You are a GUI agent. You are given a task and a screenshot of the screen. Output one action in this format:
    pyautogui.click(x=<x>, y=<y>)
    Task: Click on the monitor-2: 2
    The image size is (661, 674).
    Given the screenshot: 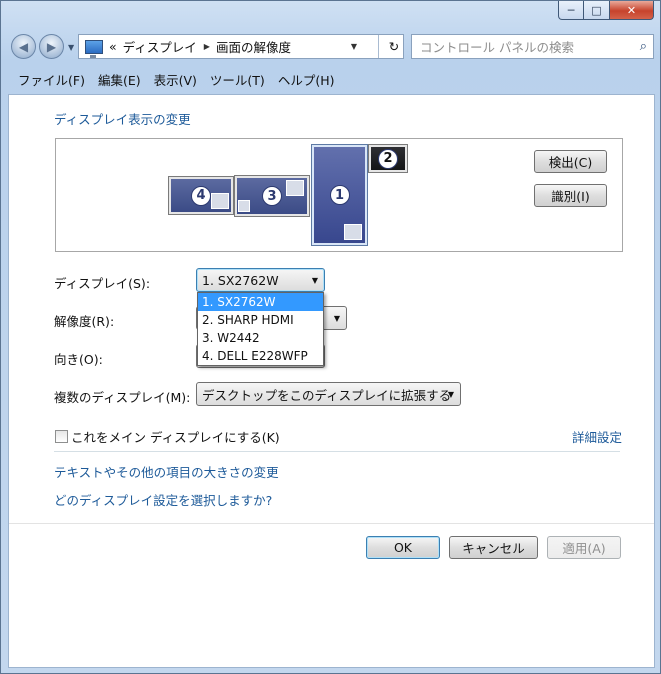 What is the action you would take?
    pyautogui.click(x=388, y=158)
    